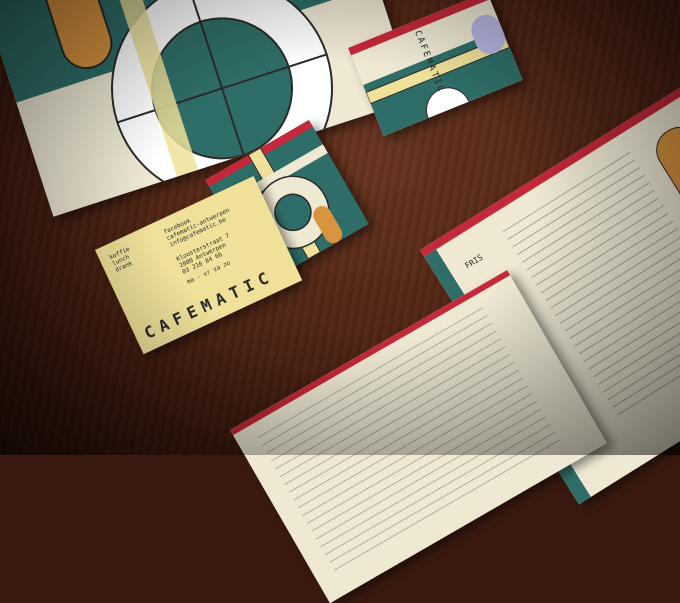 The width and height of the screenshot is (680, 603). I want to click on hours-item: za, so click(217, 269).